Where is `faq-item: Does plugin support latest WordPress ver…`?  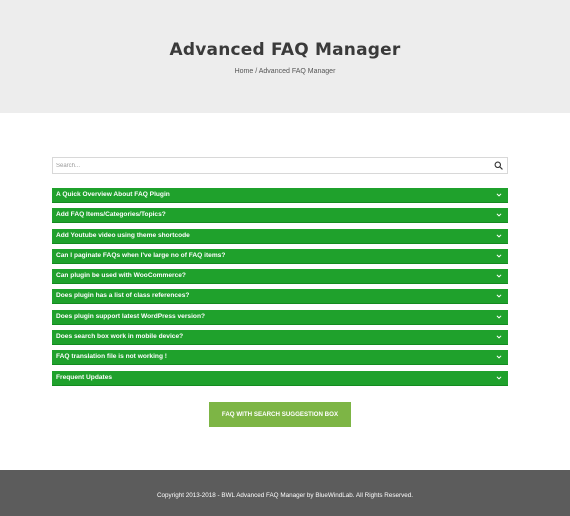
faq-item: Does plugin support latest WordPress ver… is located at coordinates (280, 317).